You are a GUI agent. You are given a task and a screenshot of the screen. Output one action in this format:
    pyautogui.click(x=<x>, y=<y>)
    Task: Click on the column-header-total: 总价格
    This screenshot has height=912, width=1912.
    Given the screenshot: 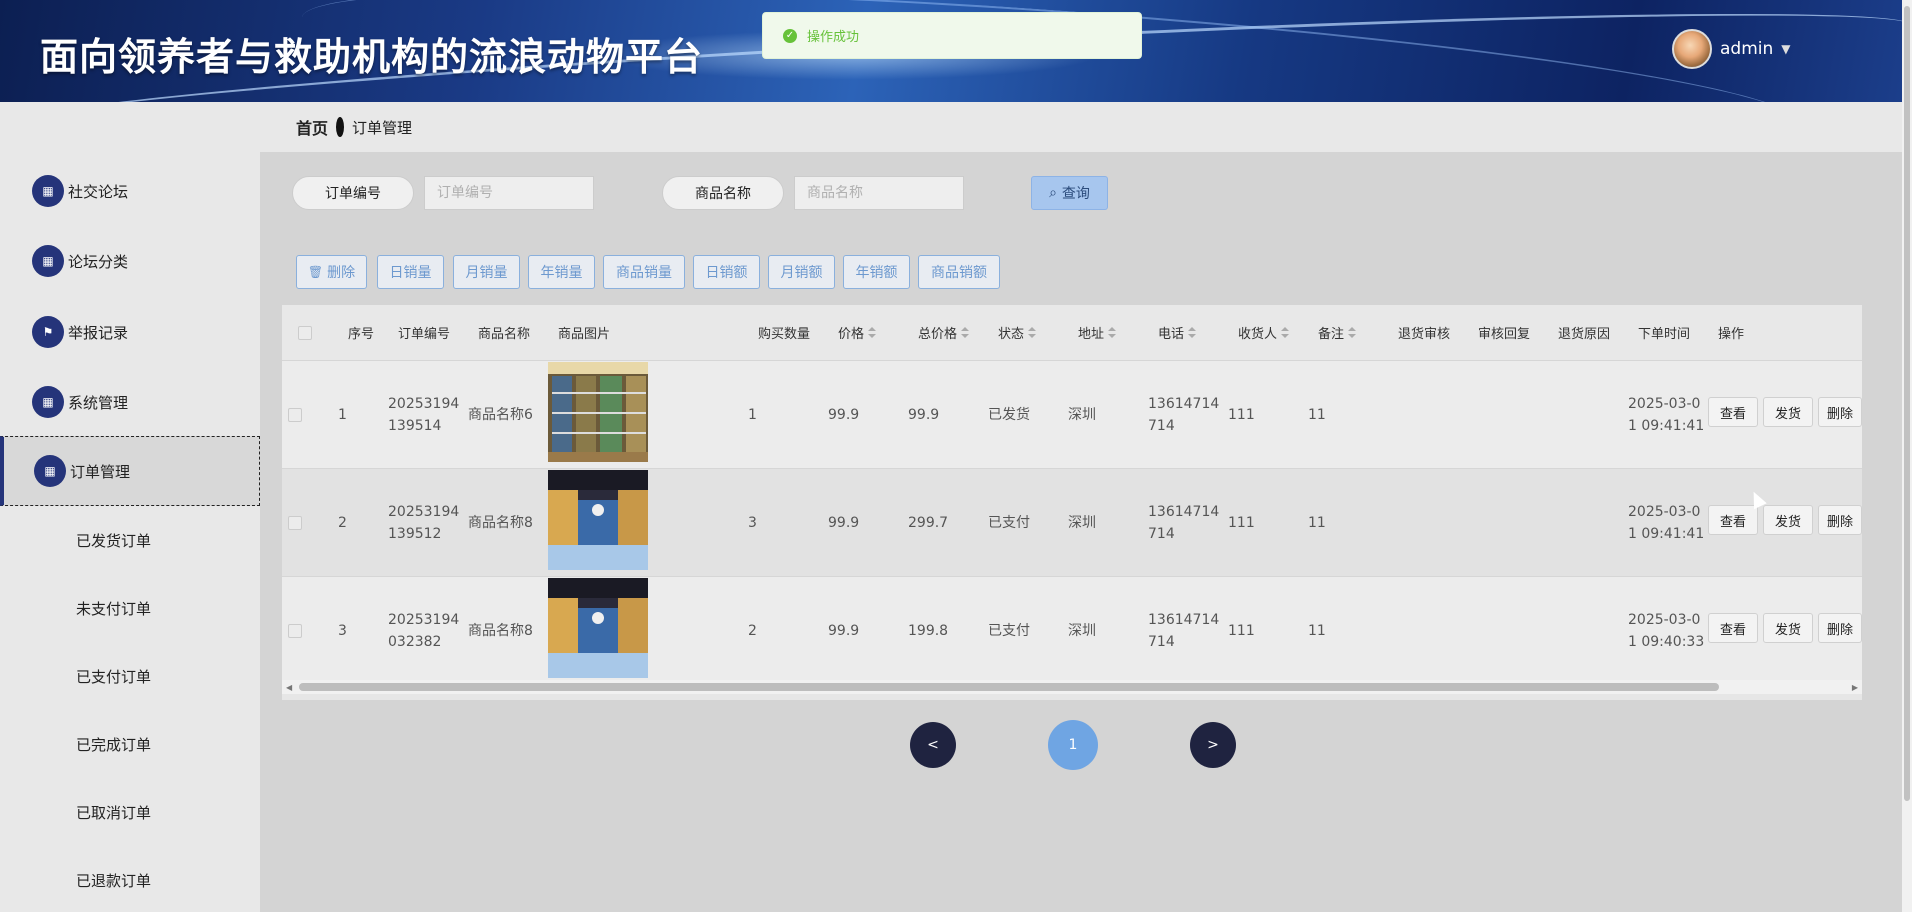 What is the action you would take?
    pyautogui.click(x=944, y=332)
    